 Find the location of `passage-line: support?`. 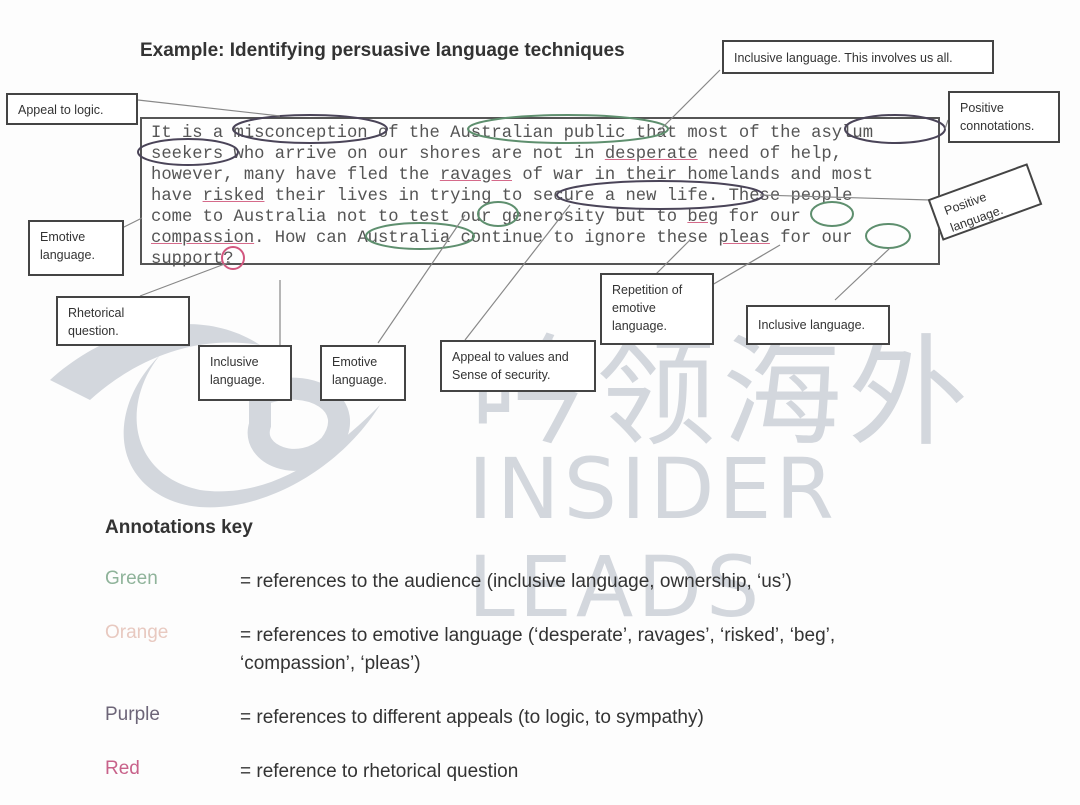

passage-line: support? is located at coordinates (192, 259).